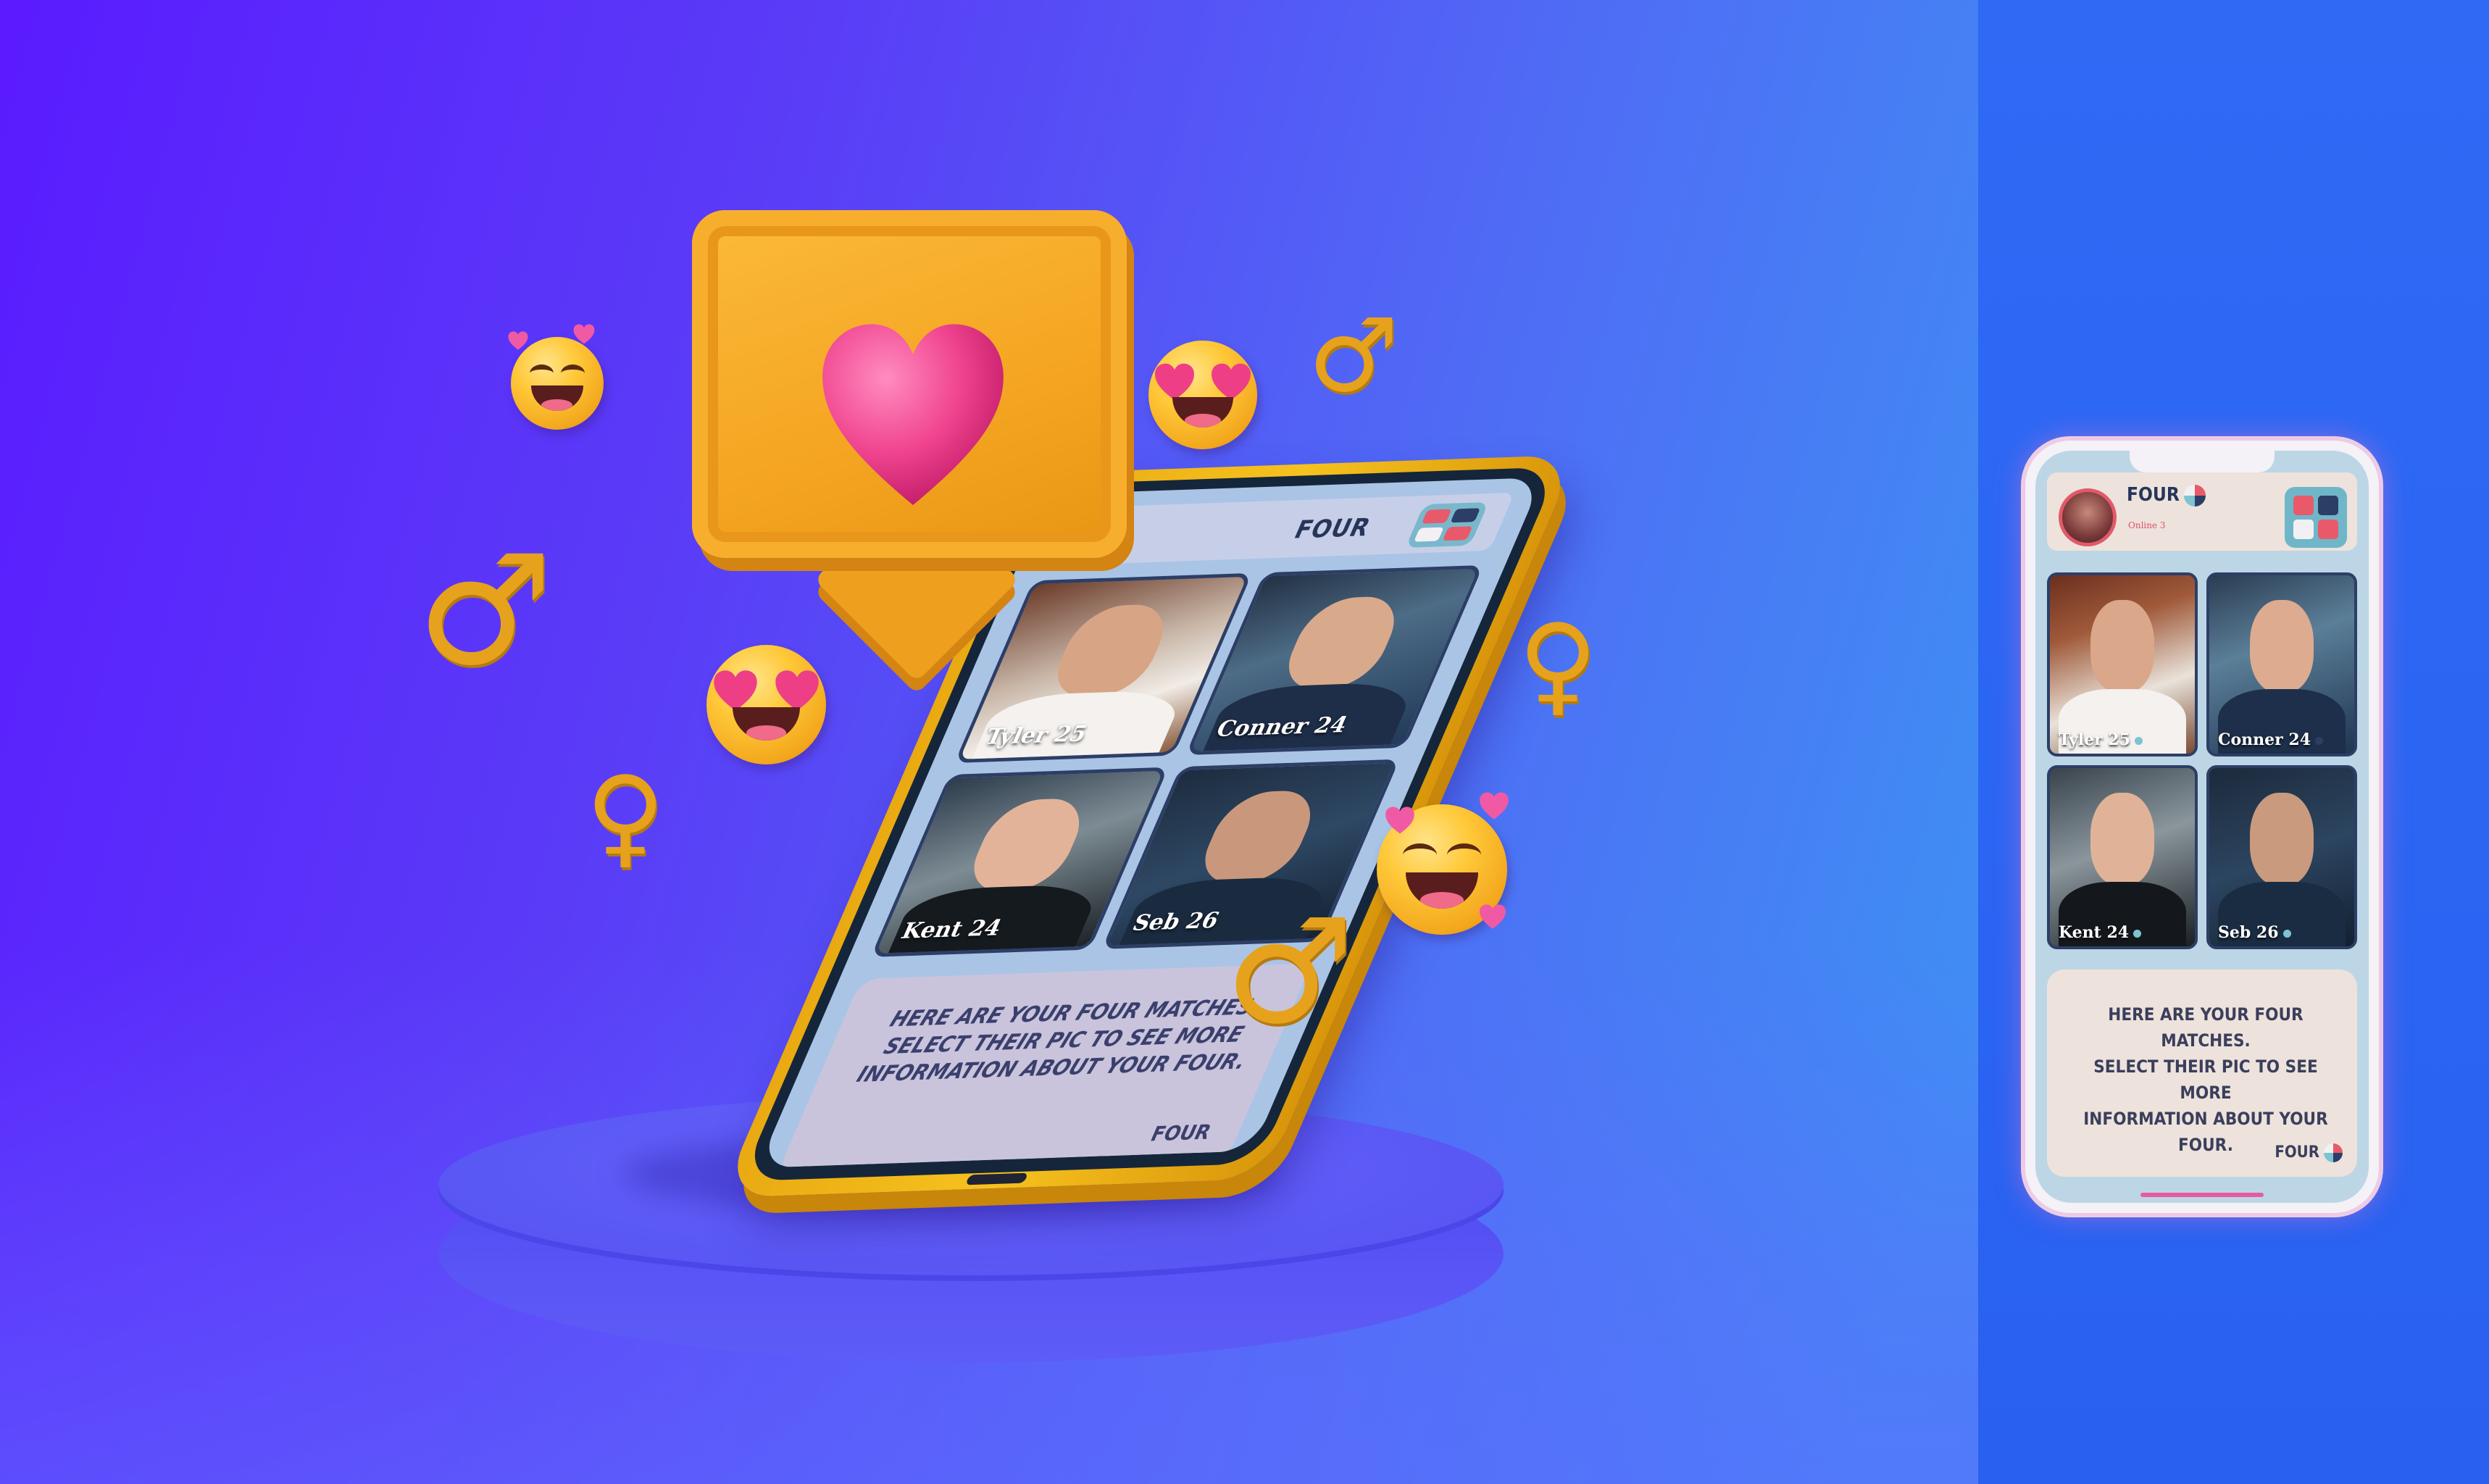 This screenshot has height=1484, width=2489. Describe the element at coordinates (2202, 1195) in the screenshot. I see `home-indicator` at that location.